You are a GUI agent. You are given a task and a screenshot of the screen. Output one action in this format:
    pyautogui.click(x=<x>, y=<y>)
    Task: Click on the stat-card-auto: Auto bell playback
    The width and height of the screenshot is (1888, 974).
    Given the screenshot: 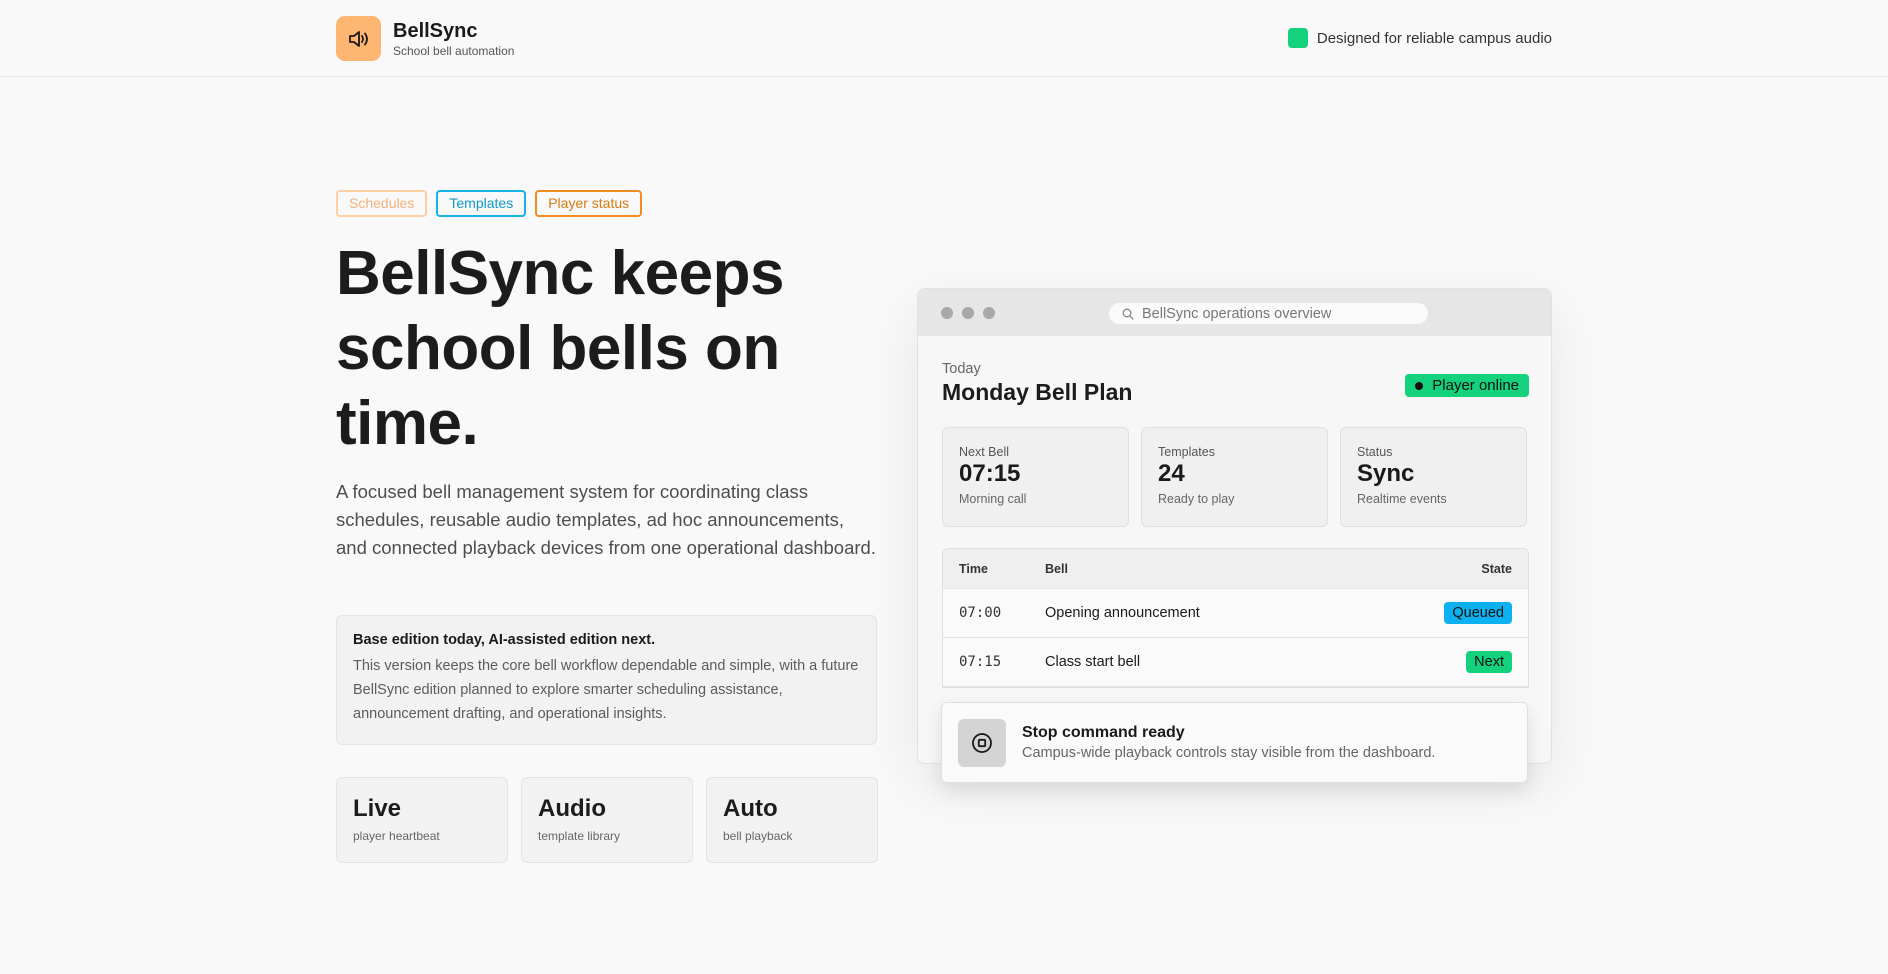 What is the action you would take?
    pyautogui.click(x=792, y=820)
    